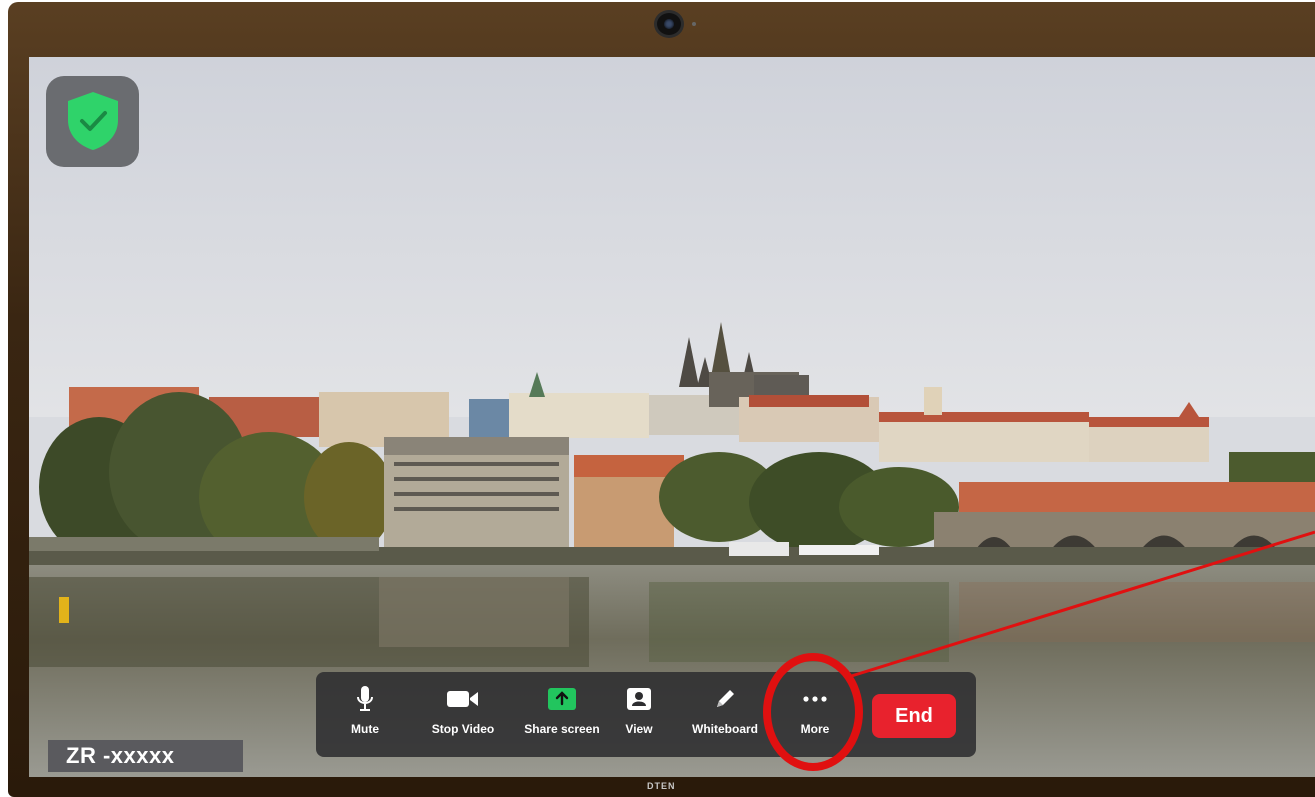 The image size is (1315, 797). I want to click on video-camera-icon, so click(462, 699).